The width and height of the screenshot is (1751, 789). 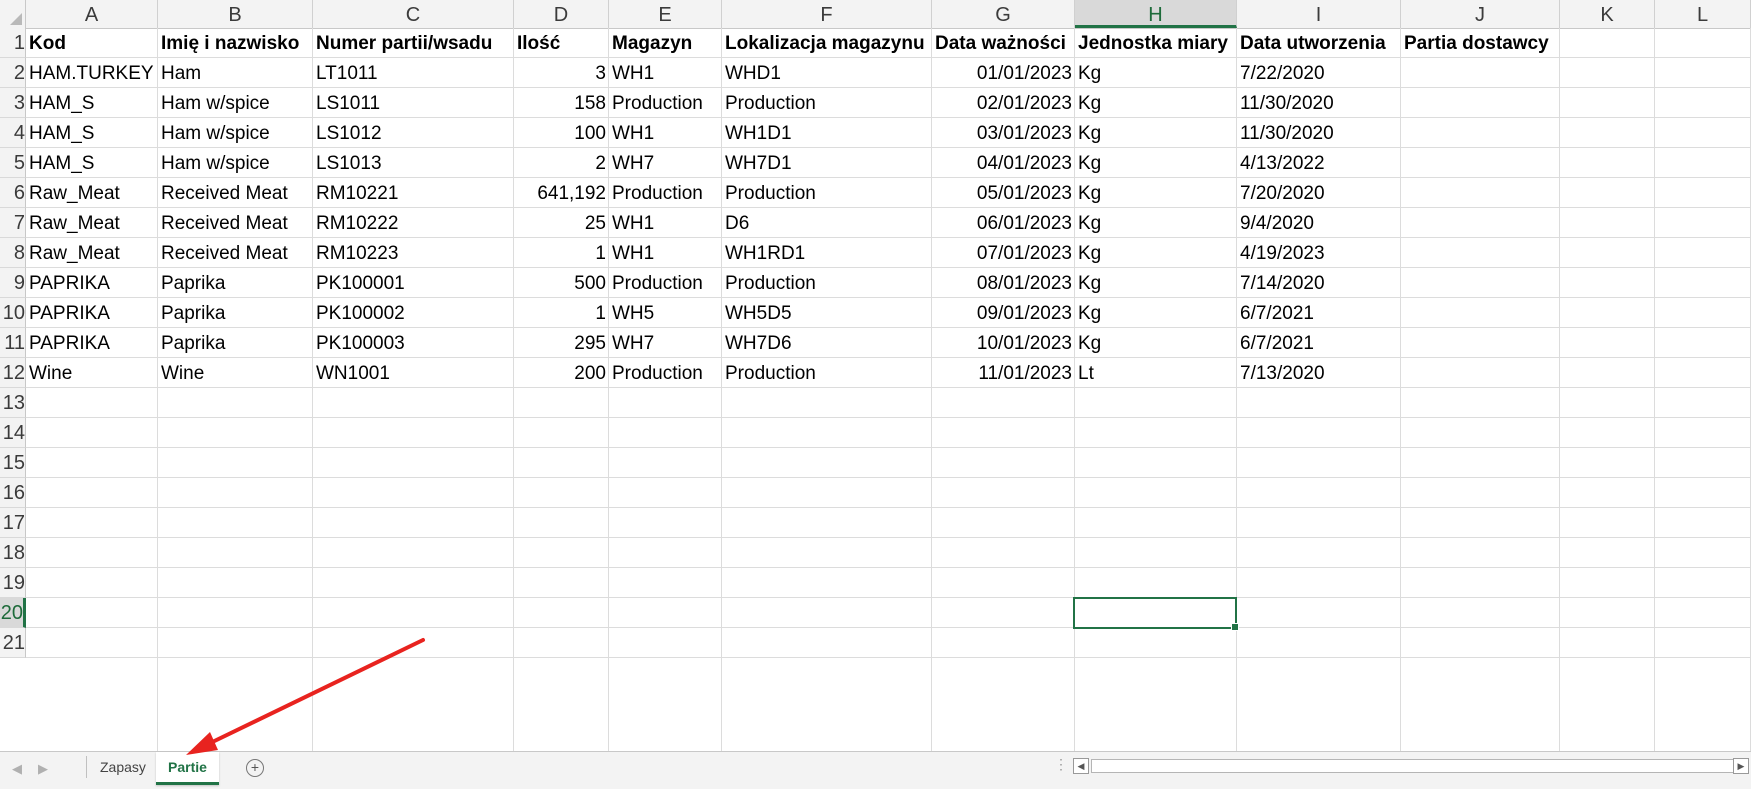 I want to click on table-cell: 04/01/2023, so click(x=1003, y=163).